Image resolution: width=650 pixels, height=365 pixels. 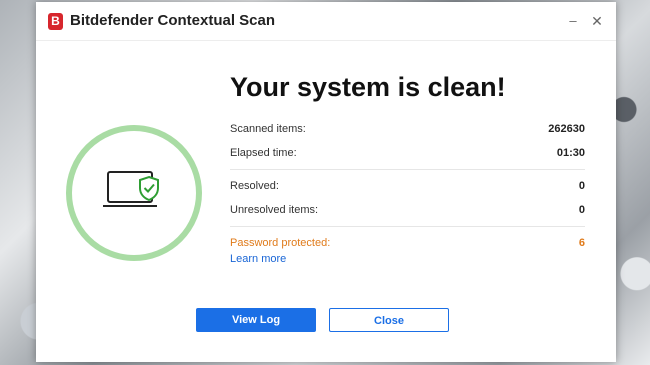 I want to click on window-close-button: ✕, so click(x=597, y=21).